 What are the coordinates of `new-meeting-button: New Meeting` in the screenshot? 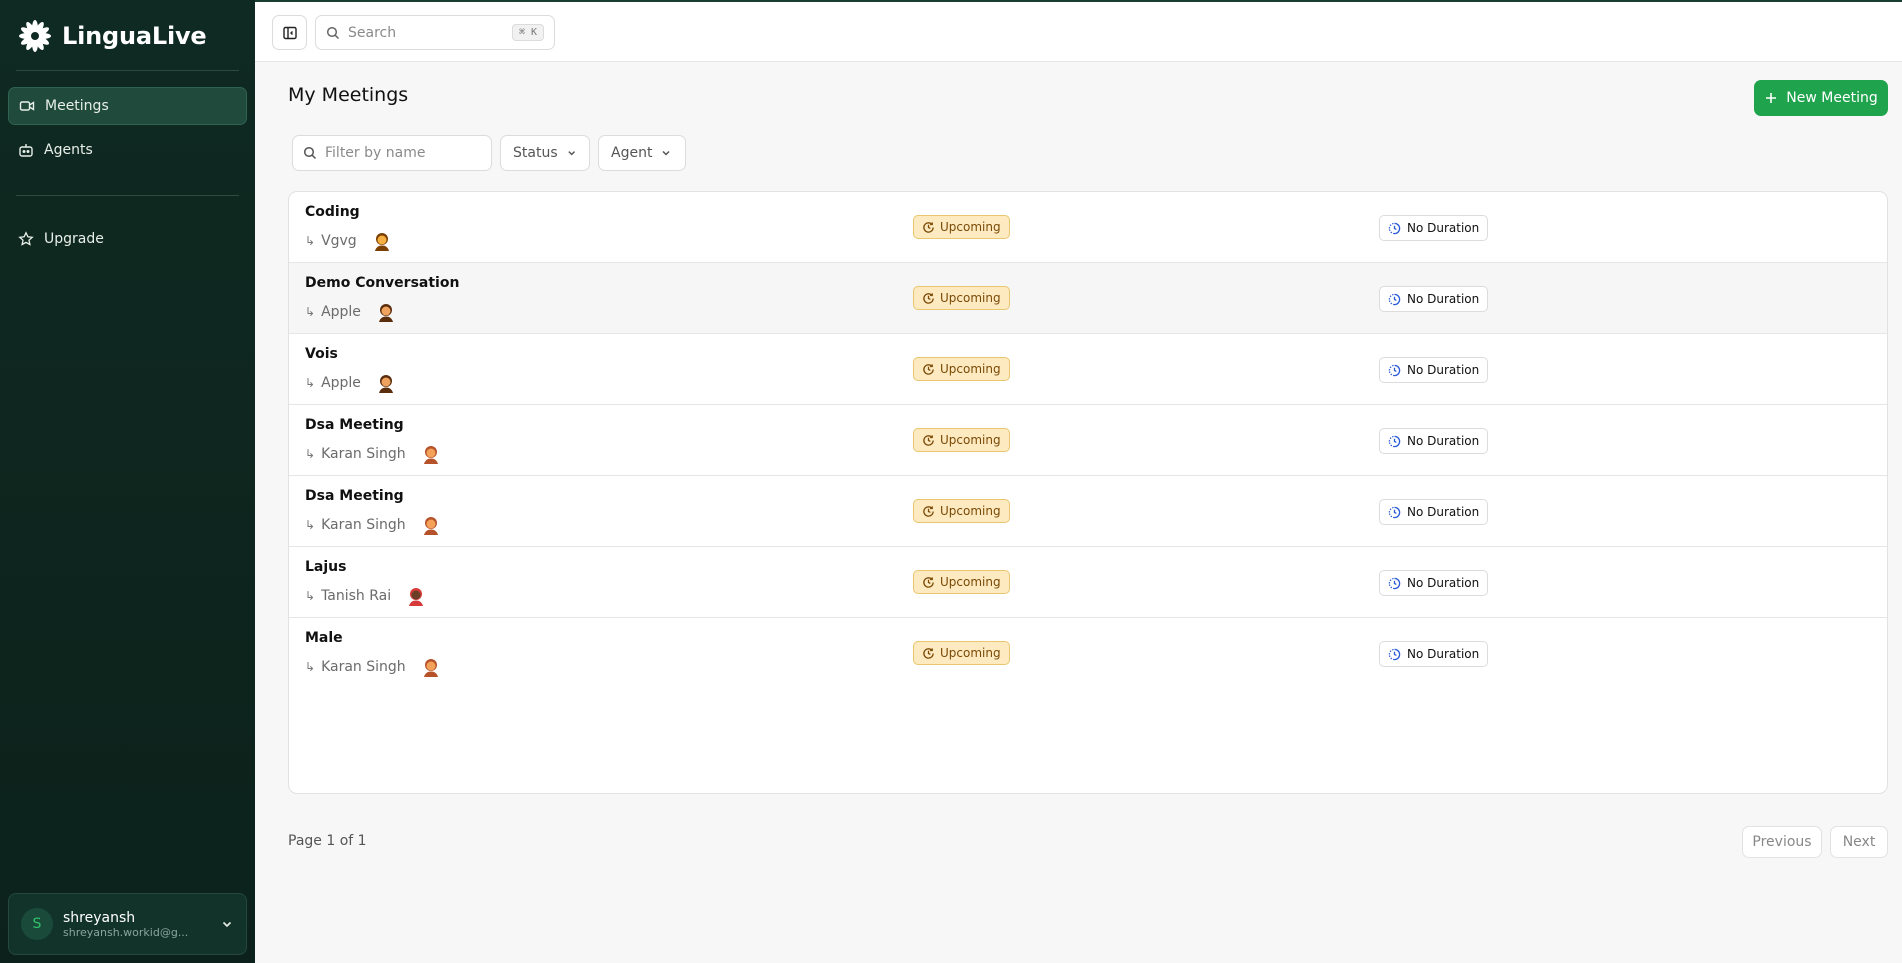 It's located at (1821, 98).